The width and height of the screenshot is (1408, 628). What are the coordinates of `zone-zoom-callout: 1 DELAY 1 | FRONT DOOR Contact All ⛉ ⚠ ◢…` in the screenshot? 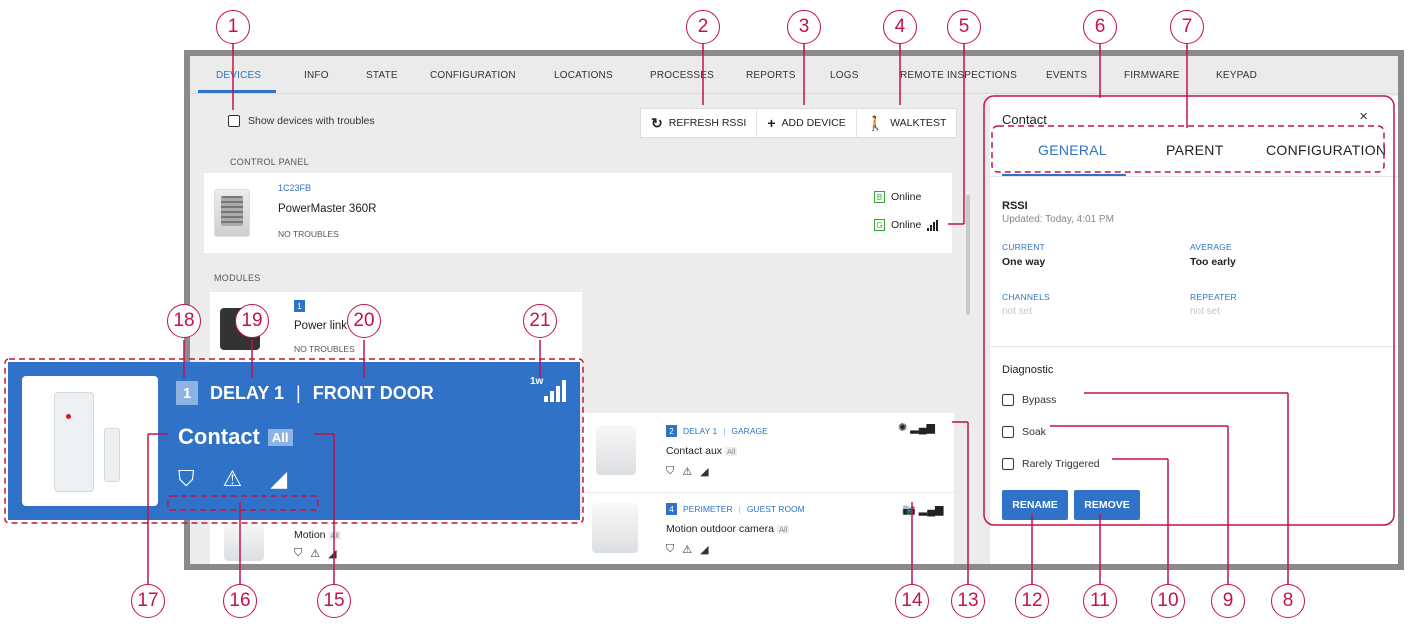 It's located at (294, 441).